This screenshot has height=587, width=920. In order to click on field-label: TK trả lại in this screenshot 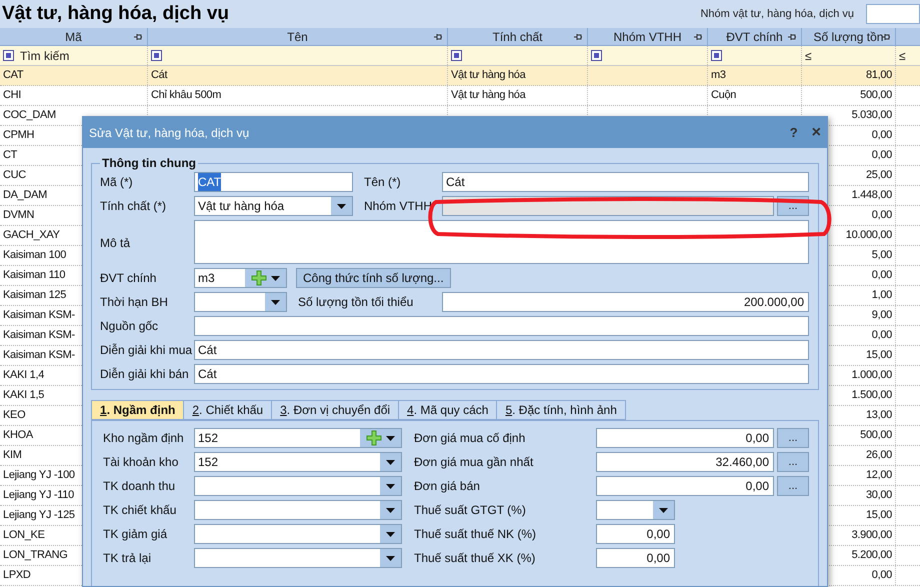, I will do `click(127, 558)`.